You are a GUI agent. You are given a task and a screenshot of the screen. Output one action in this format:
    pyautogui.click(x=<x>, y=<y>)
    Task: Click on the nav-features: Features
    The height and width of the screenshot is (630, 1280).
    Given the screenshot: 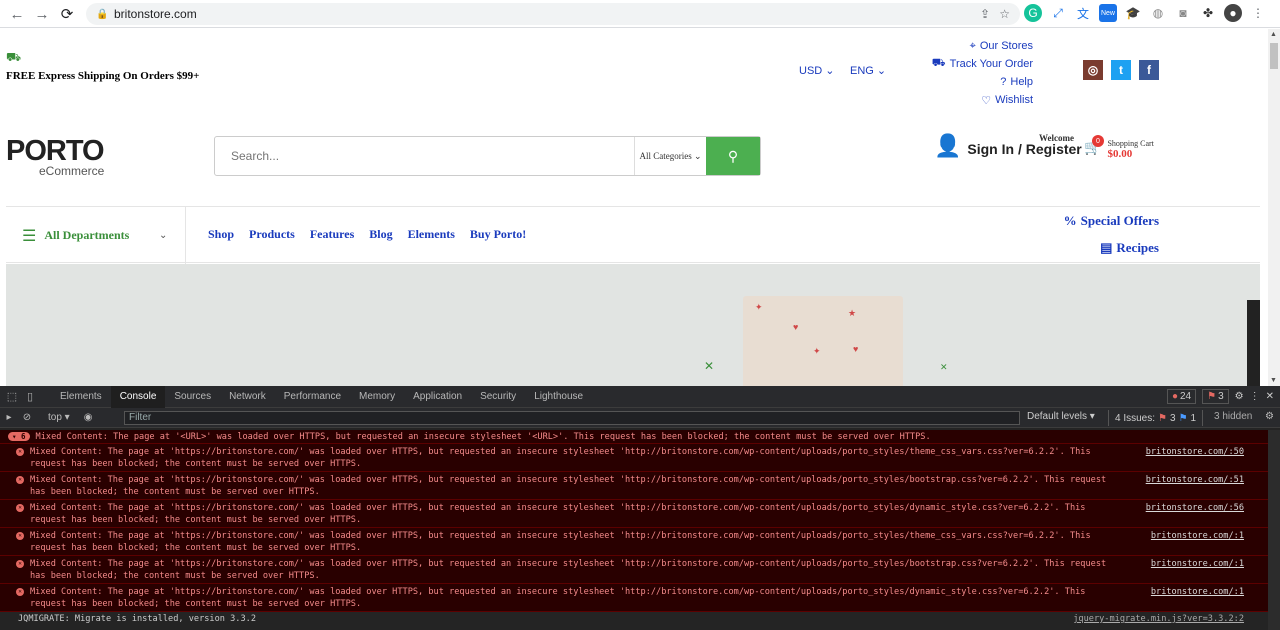 What is the action you would take?
    pyautogui.click(x=332, y=234)
    